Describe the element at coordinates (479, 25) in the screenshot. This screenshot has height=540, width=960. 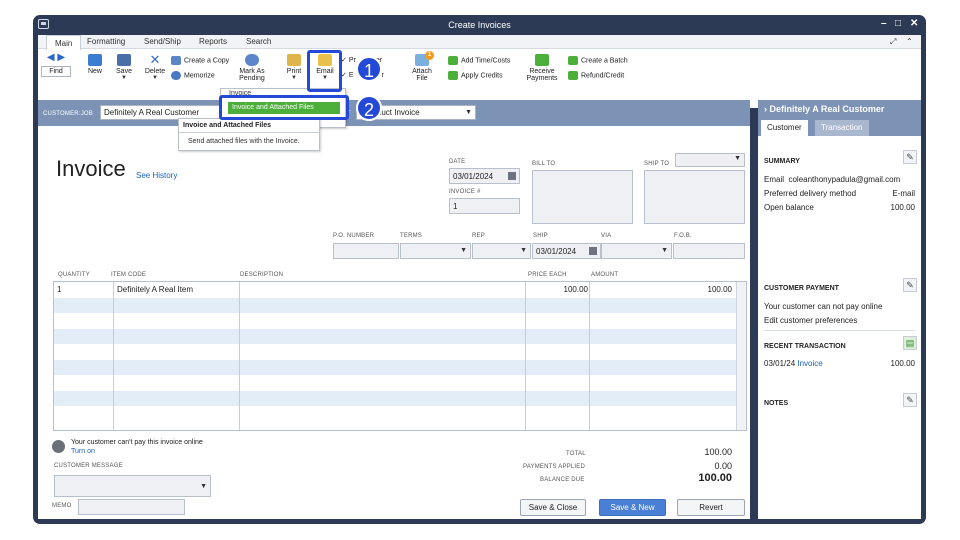
I see `window-title: Create Invoices` at that location.